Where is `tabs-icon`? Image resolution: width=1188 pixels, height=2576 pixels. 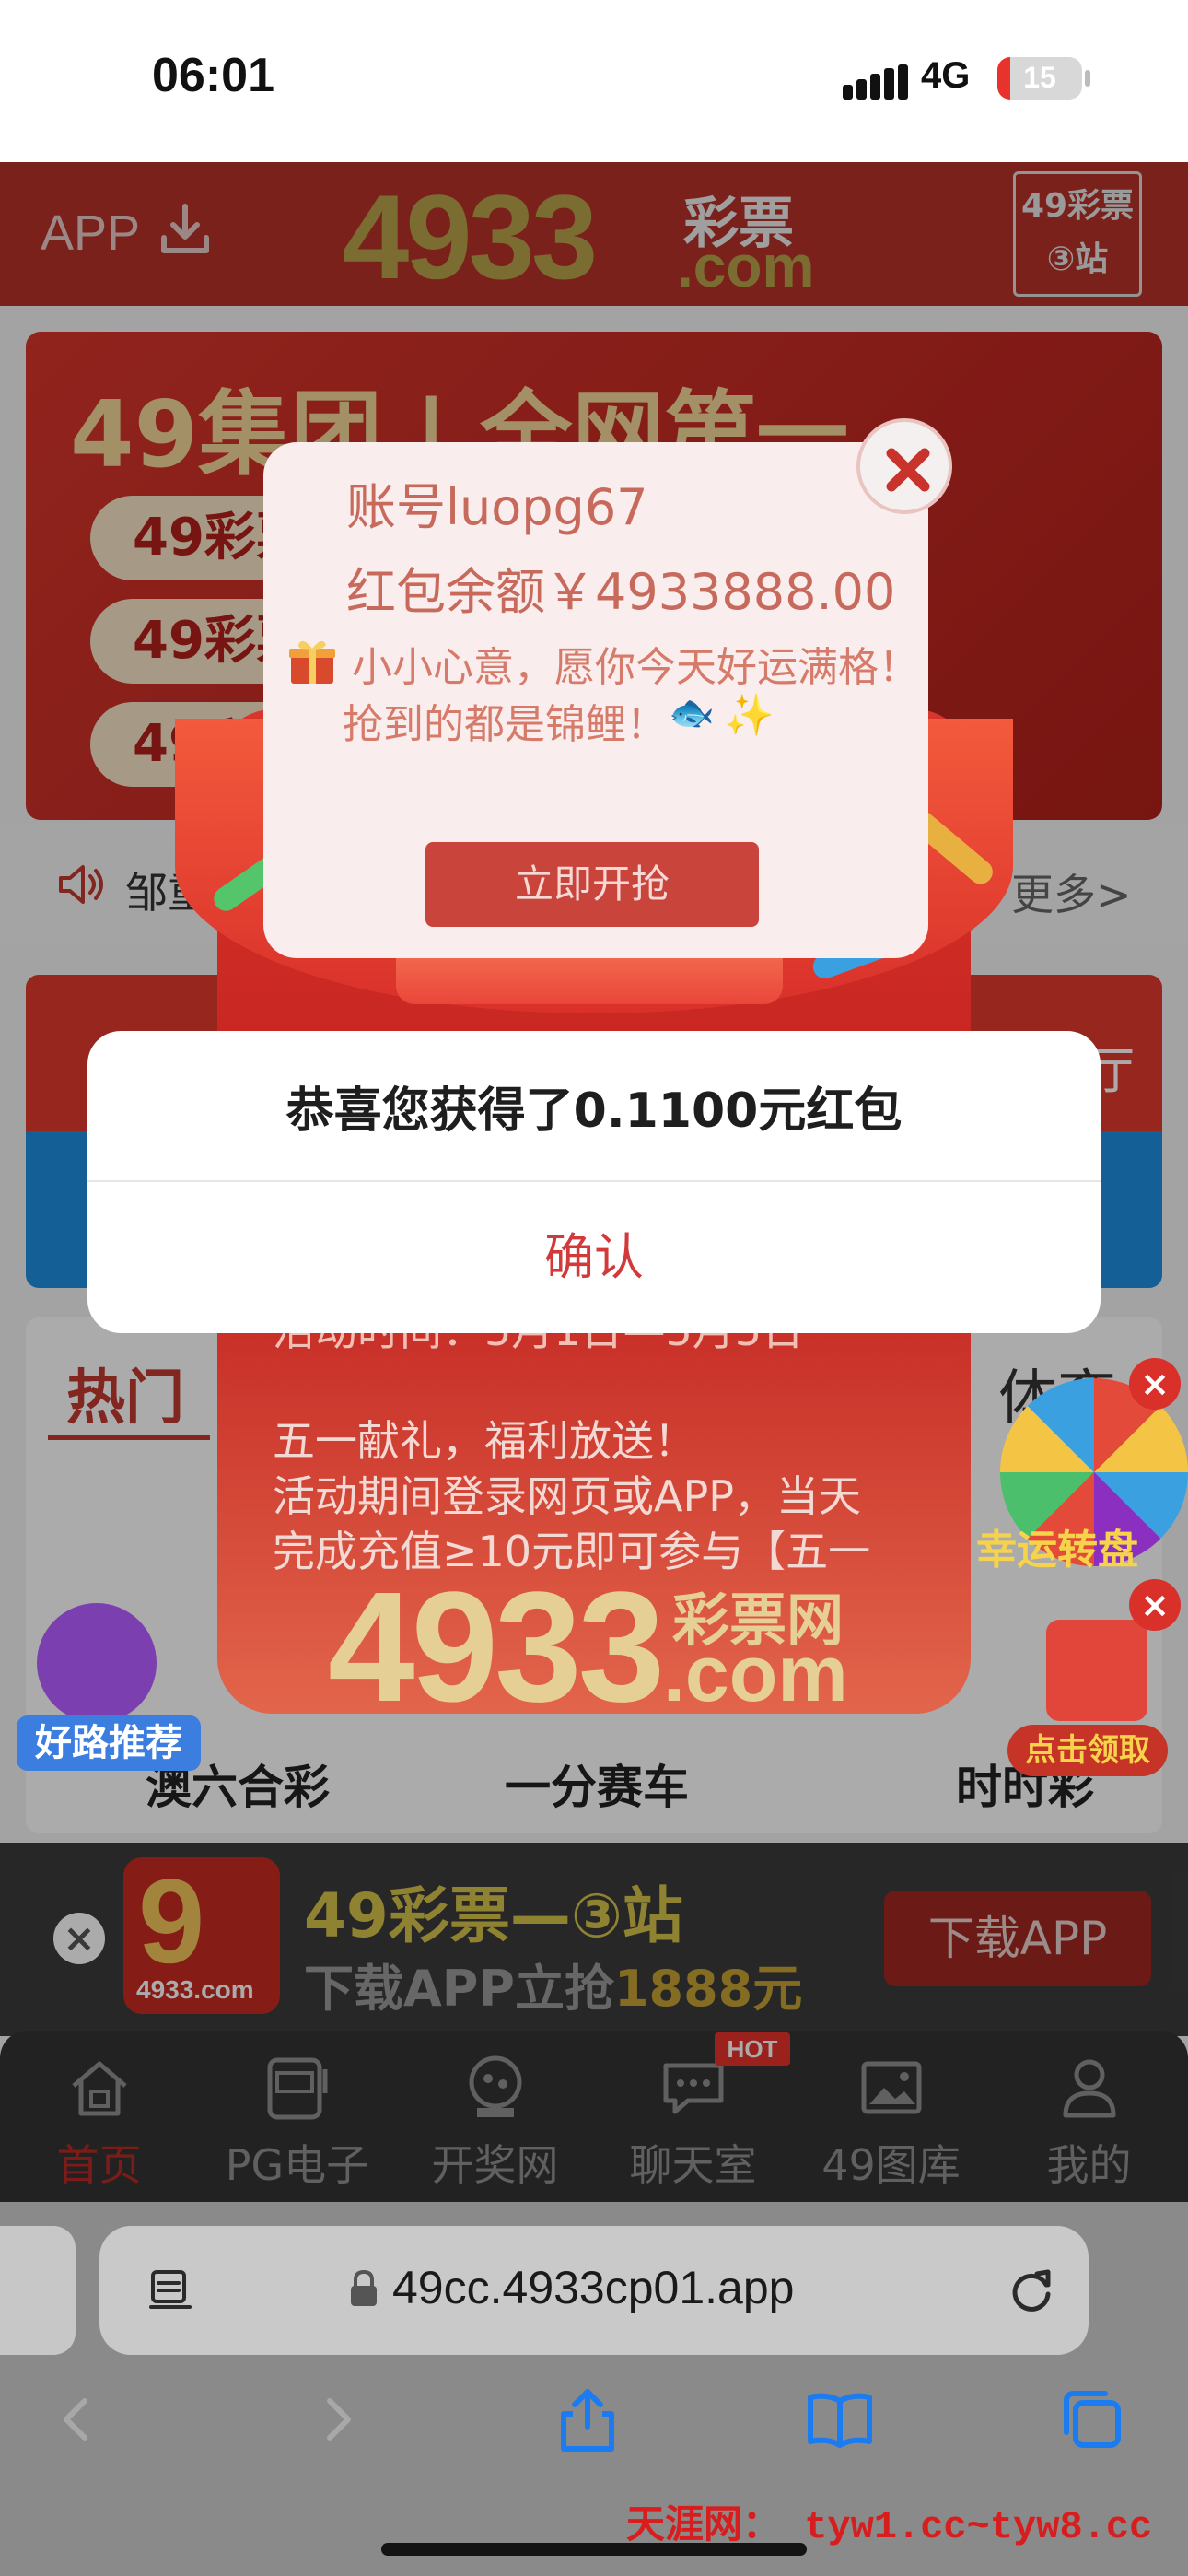 tabs-icon is located at coordinates (1092, 2419).